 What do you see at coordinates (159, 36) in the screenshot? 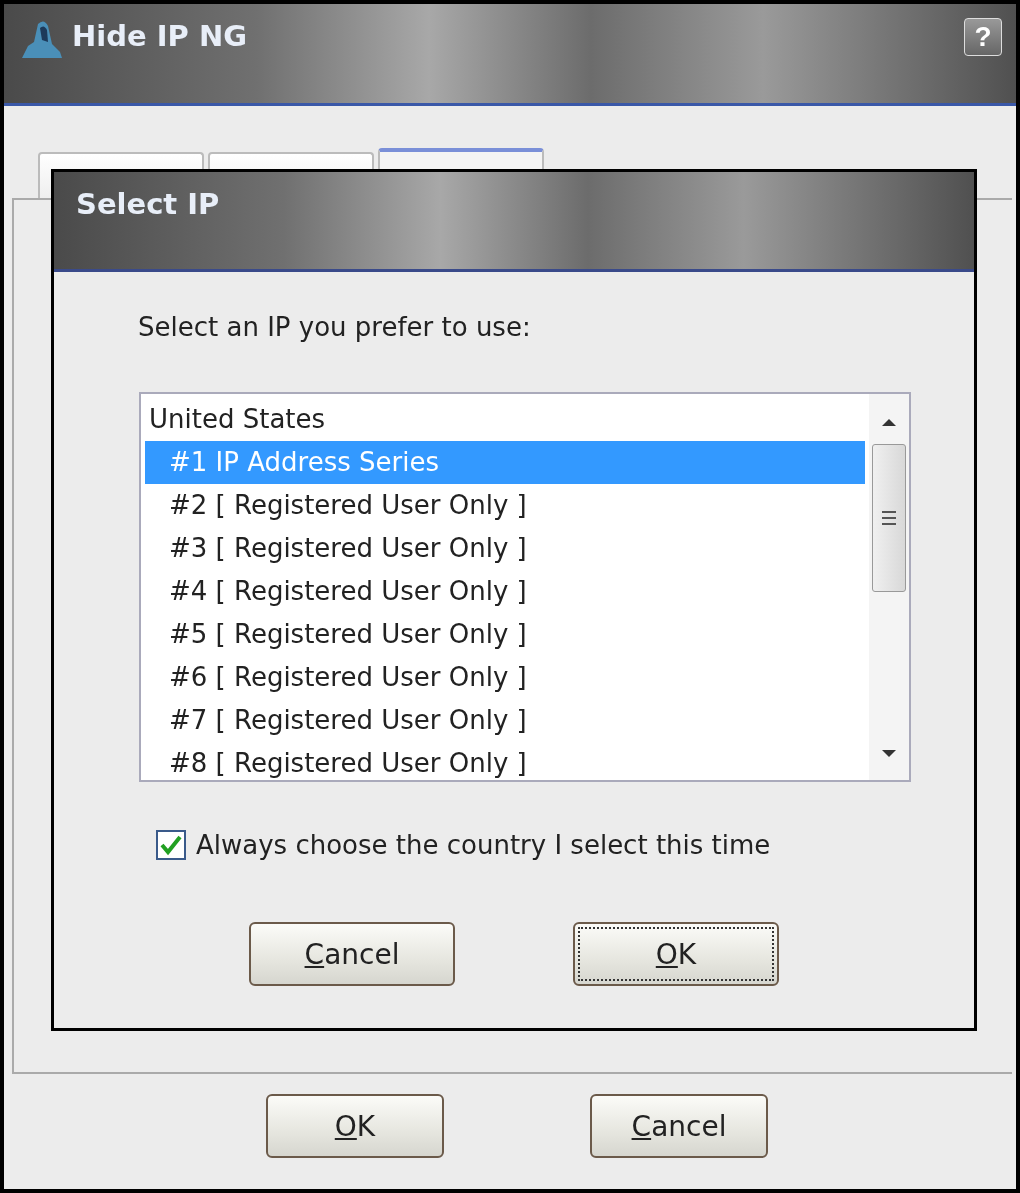
I see `window-title: Hide IP NG` at bounding box center [159, 36].